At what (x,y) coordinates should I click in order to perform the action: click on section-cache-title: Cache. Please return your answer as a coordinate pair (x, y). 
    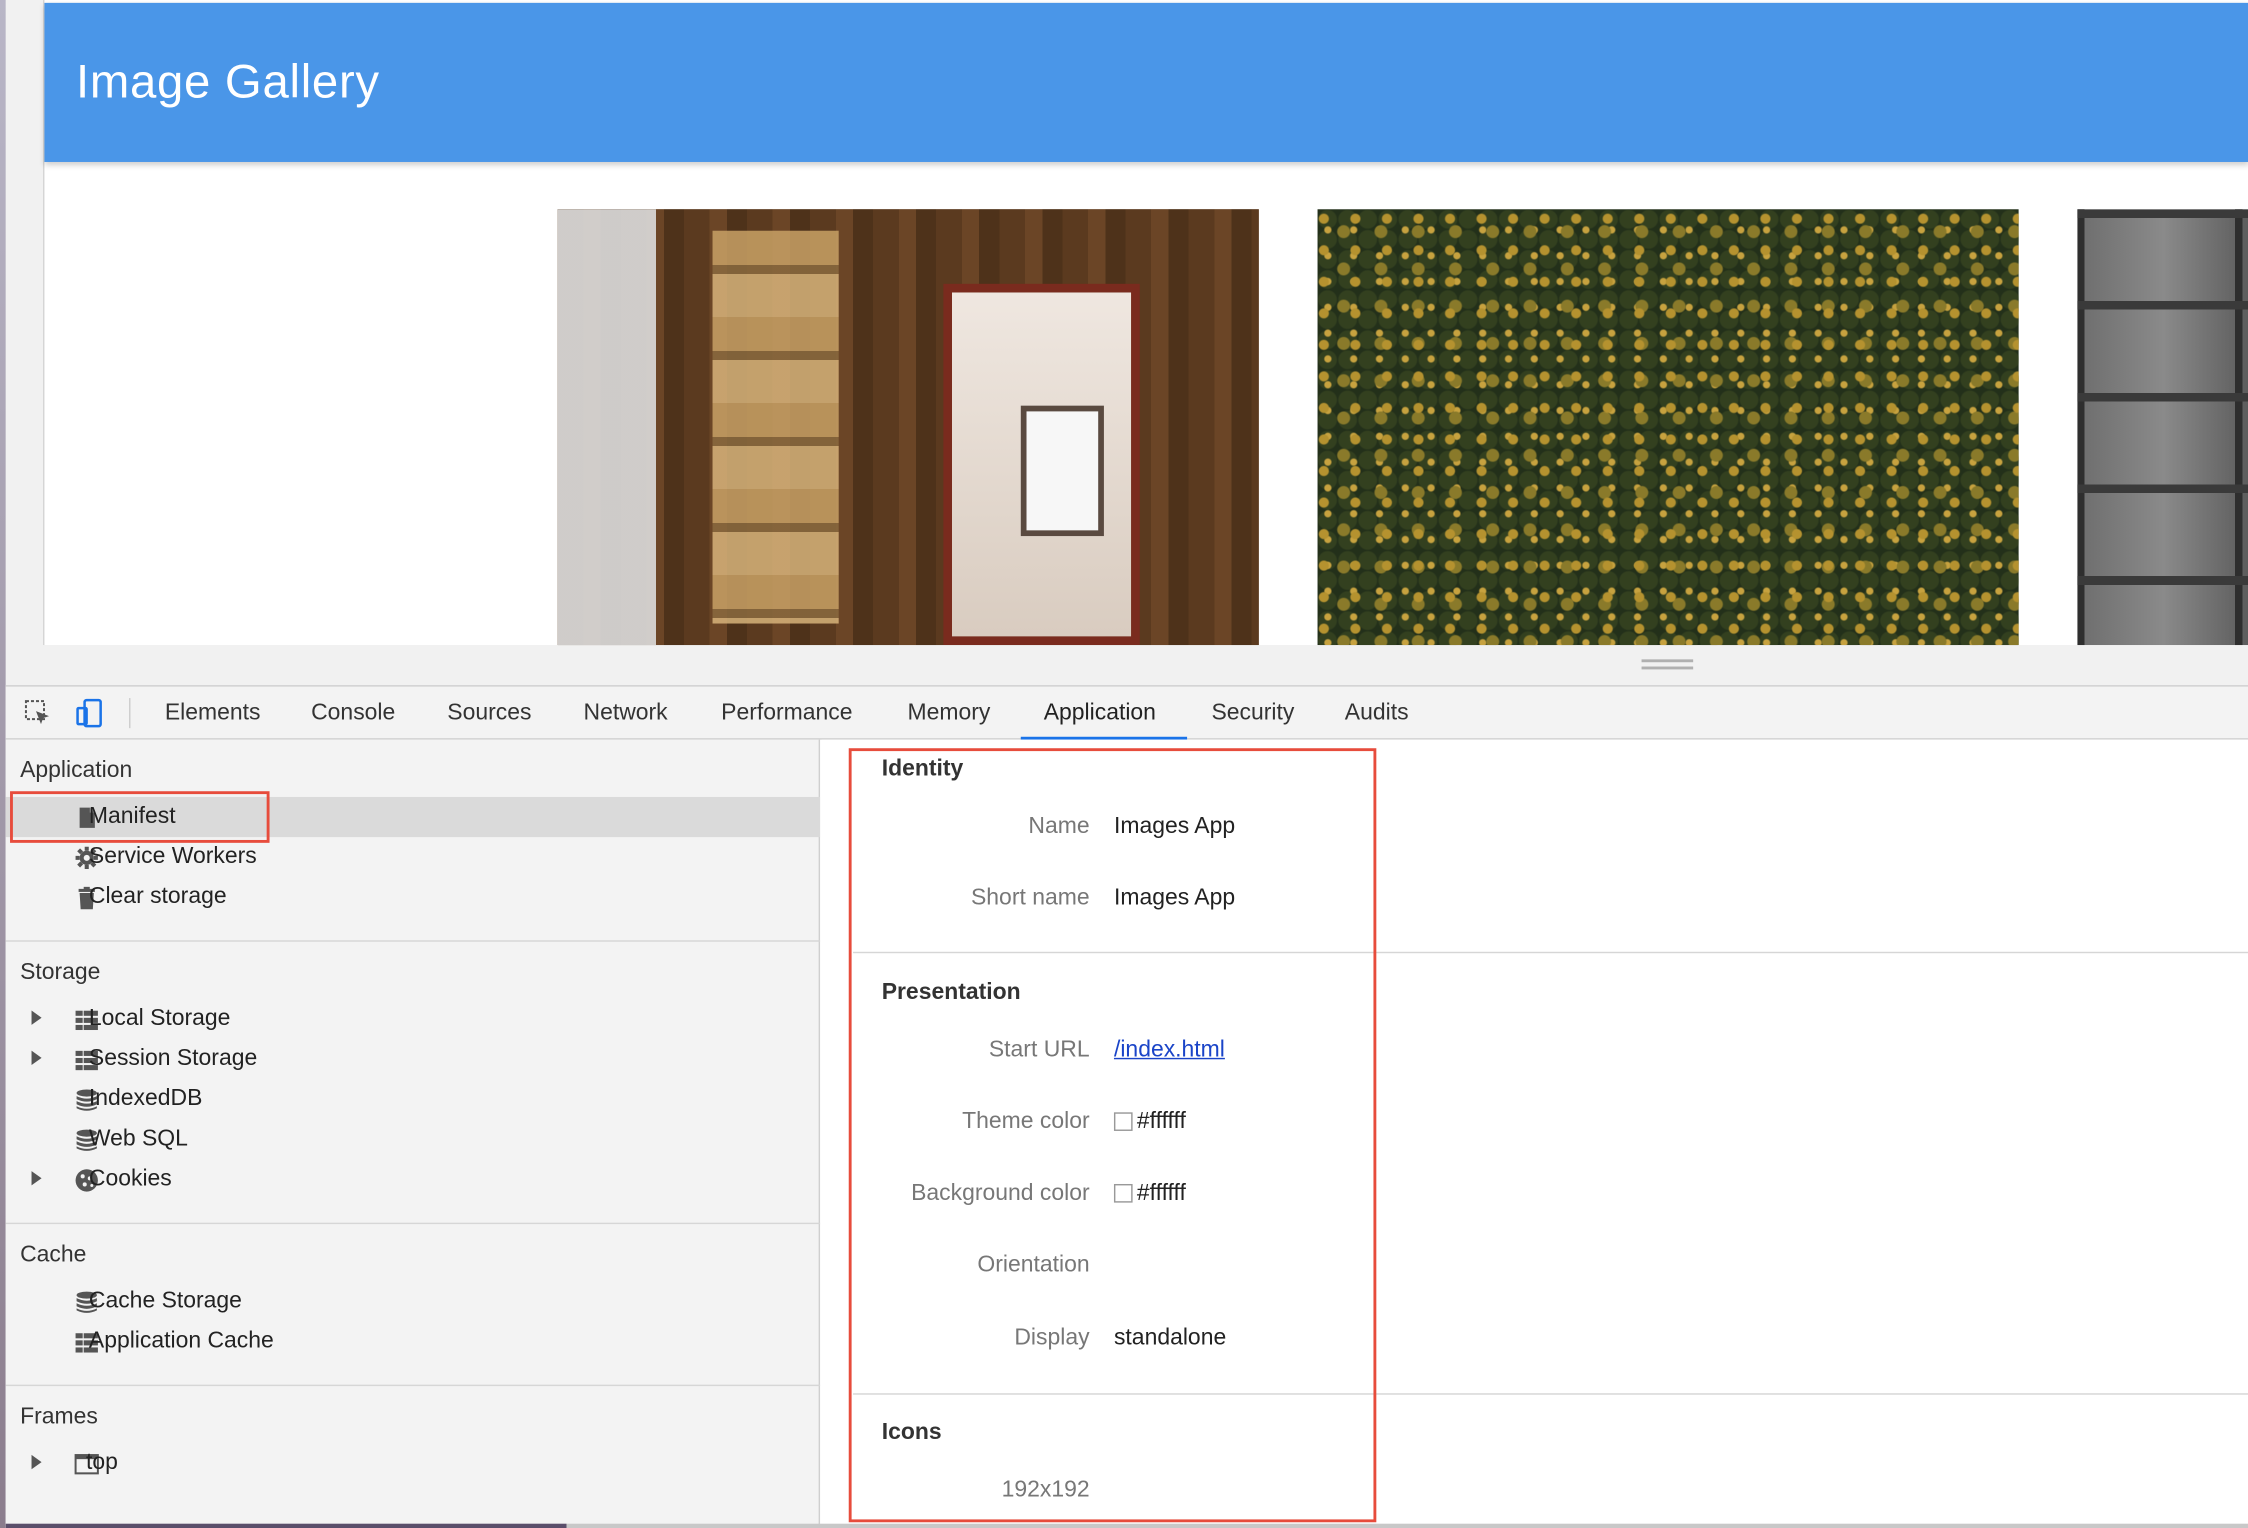
    Looking at the image, I should click on (53, 1255).